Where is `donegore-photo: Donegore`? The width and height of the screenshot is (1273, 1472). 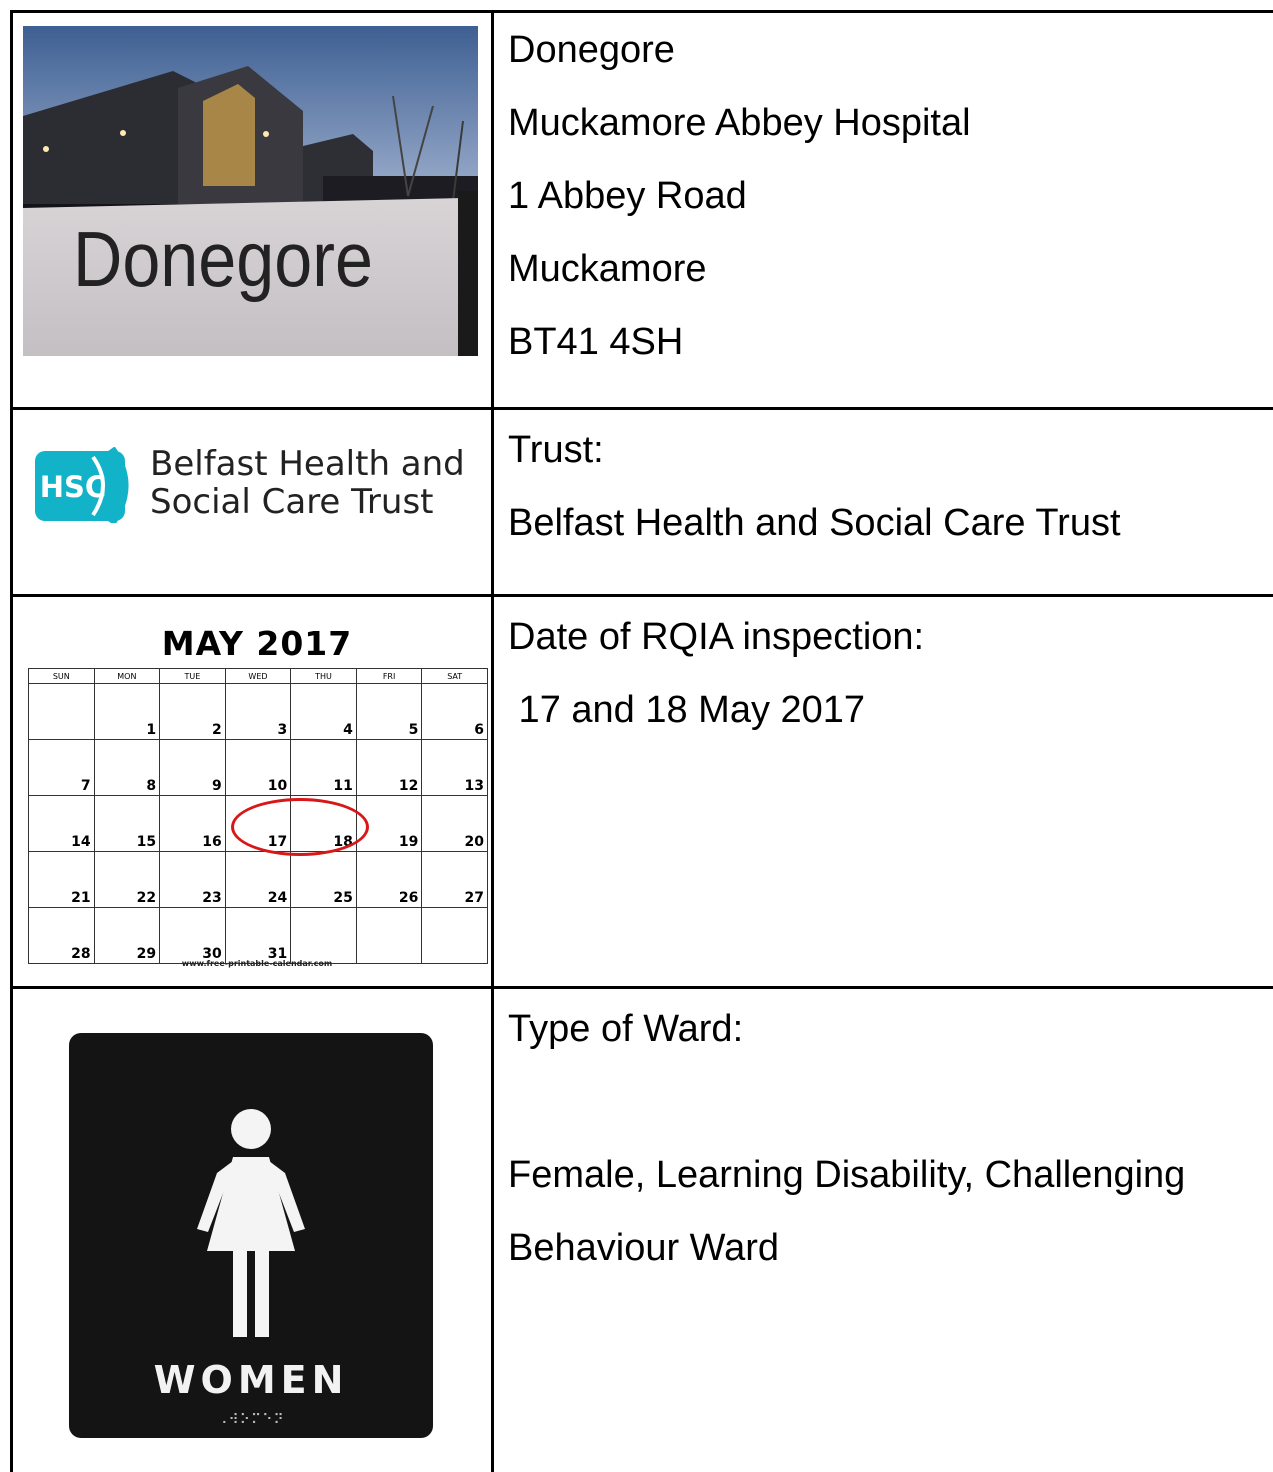 donegore-photo: Donegore is located at coordinates (250, 191).